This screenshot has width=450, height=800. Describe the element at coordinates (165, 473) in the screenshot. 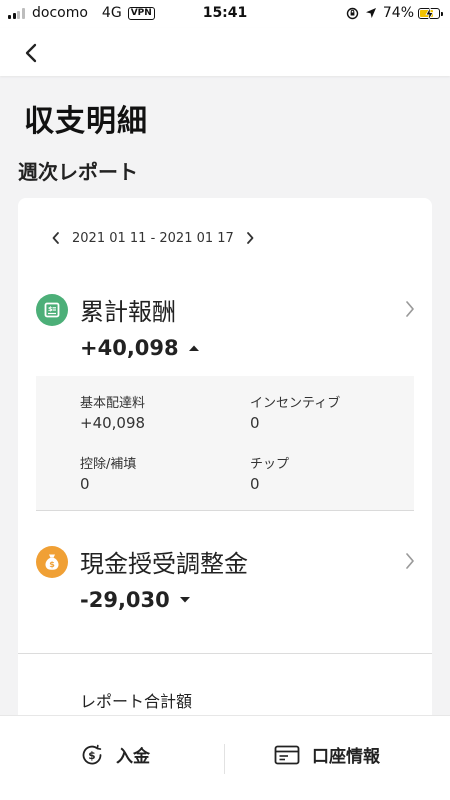

I see `deduction-item: 控除/補填 0` at that location.